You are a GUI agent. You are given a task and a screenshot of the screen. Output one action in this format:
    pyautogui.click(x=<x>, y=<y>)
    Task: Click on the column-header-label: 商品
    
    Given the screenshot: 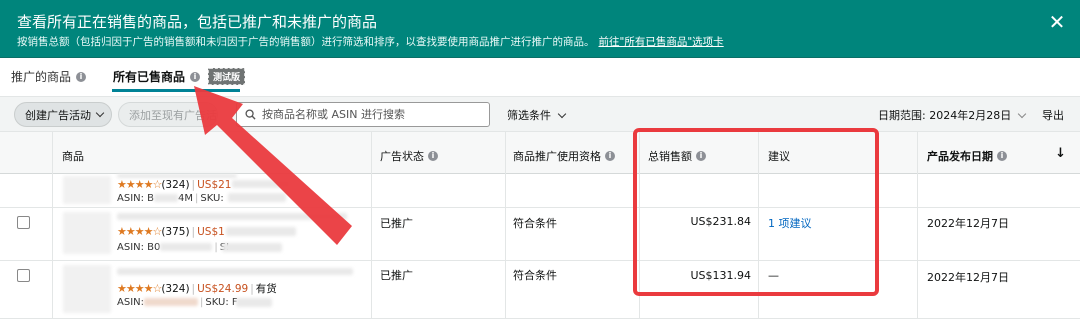 What is the action you would take?
    pyautogui.click(x=73, y=156)
    